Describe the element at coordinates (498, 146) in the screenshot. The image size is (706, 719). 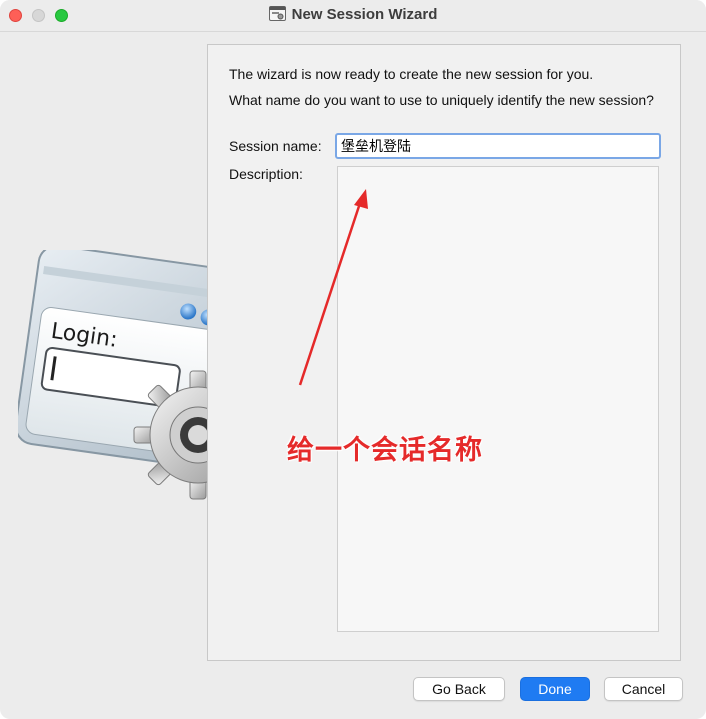
I see `session-name-input` at that location.